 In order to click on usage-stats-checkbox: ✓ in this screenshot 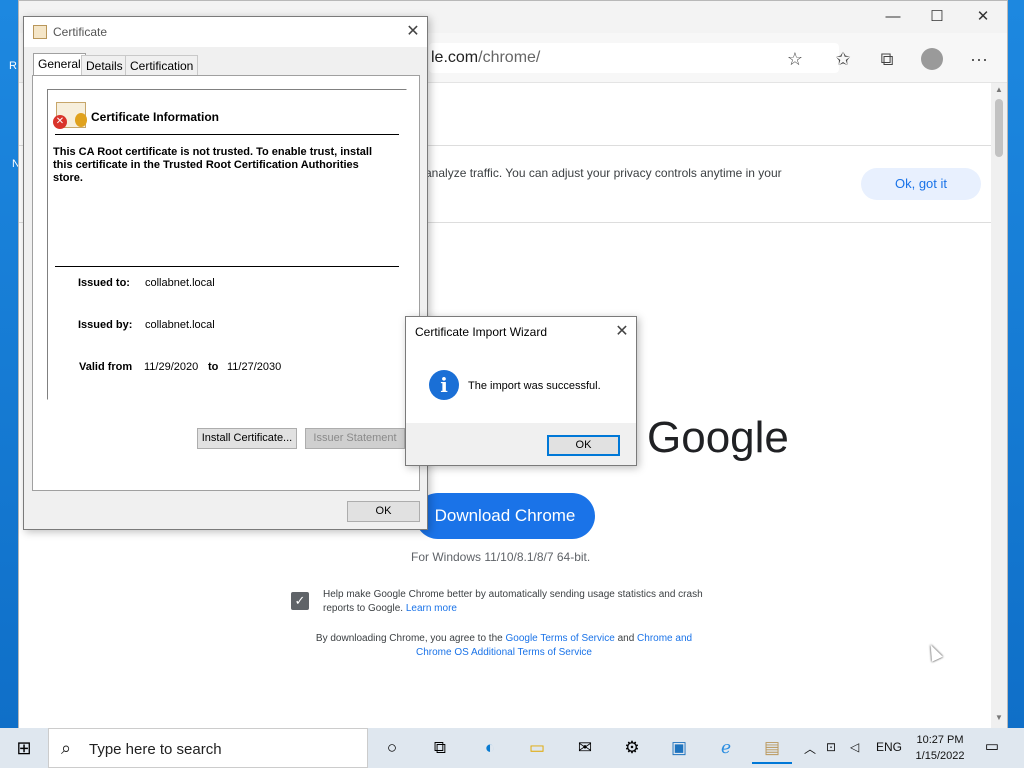, I will do `click(300, 601)`.